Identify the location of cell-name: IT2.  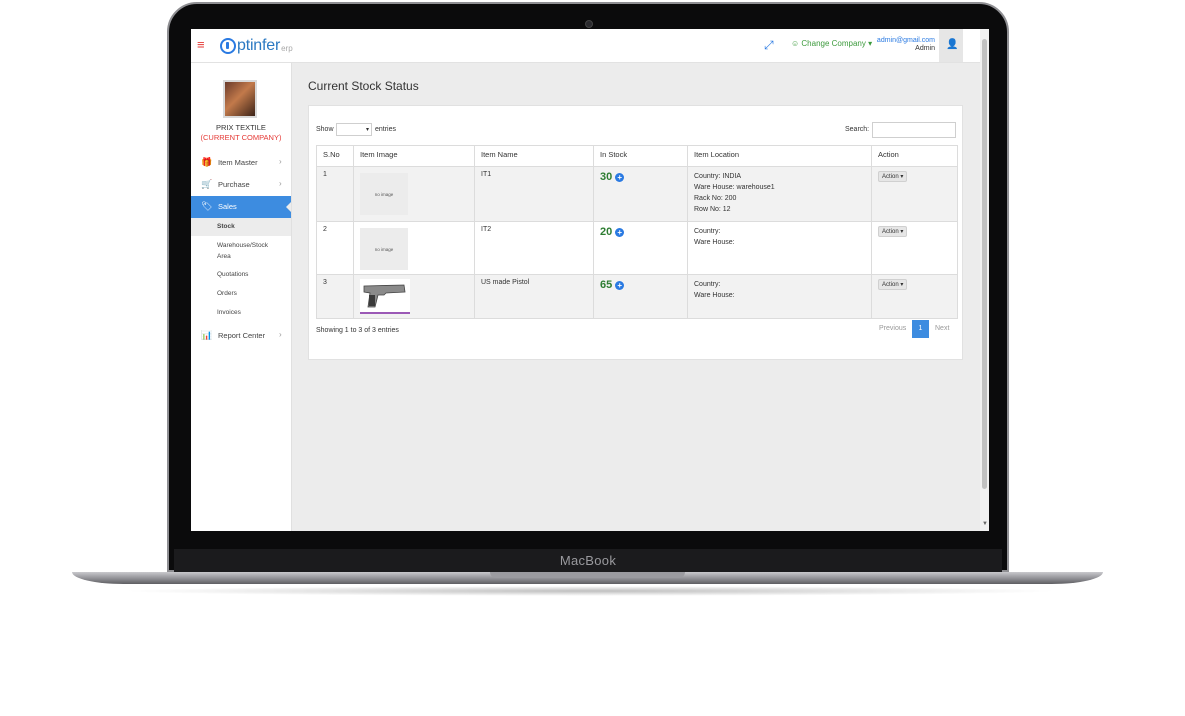
(534, 248).